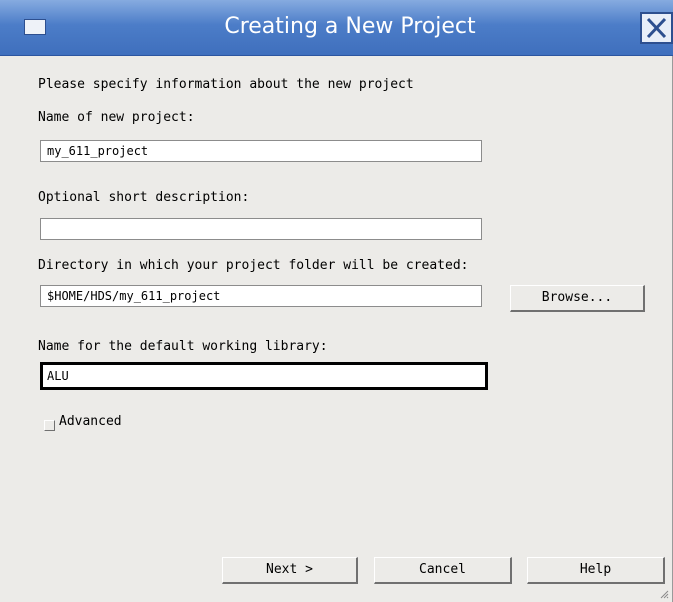  I want to click on library-label: Name for the default working library:, so click(183, 346).